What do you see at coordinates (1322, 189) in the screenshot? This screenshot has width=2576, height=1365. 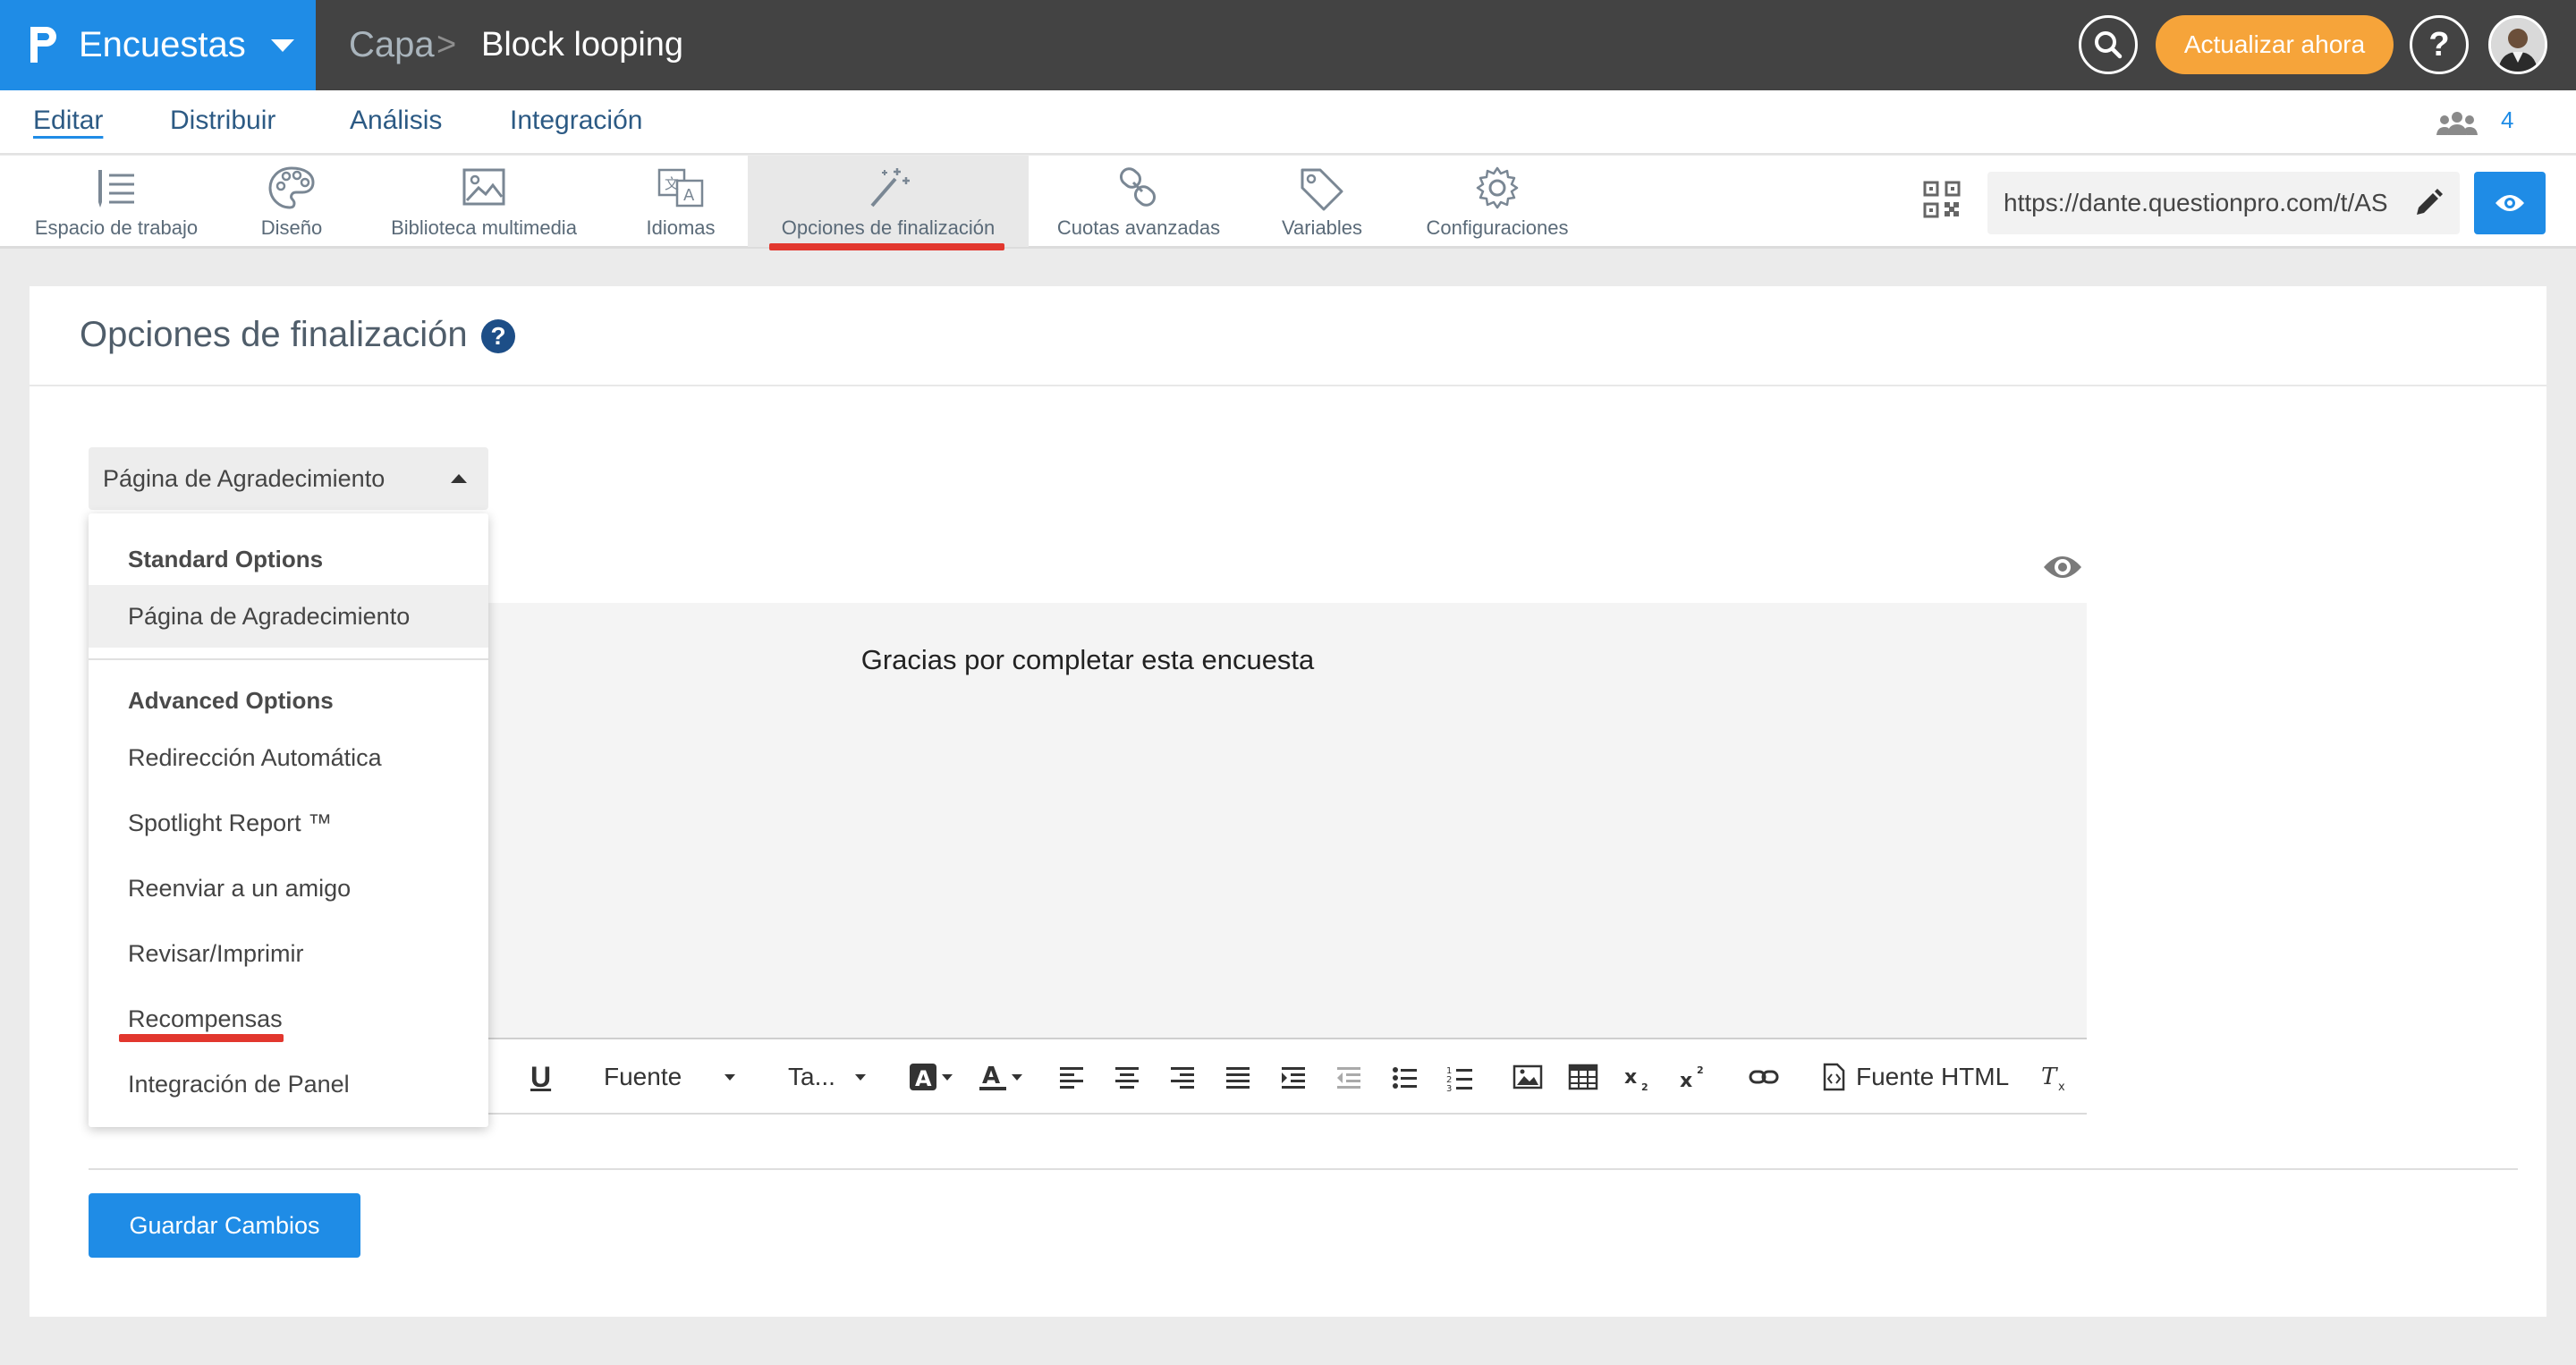 I see `tag-icon` at bounding box center [1322, 189].